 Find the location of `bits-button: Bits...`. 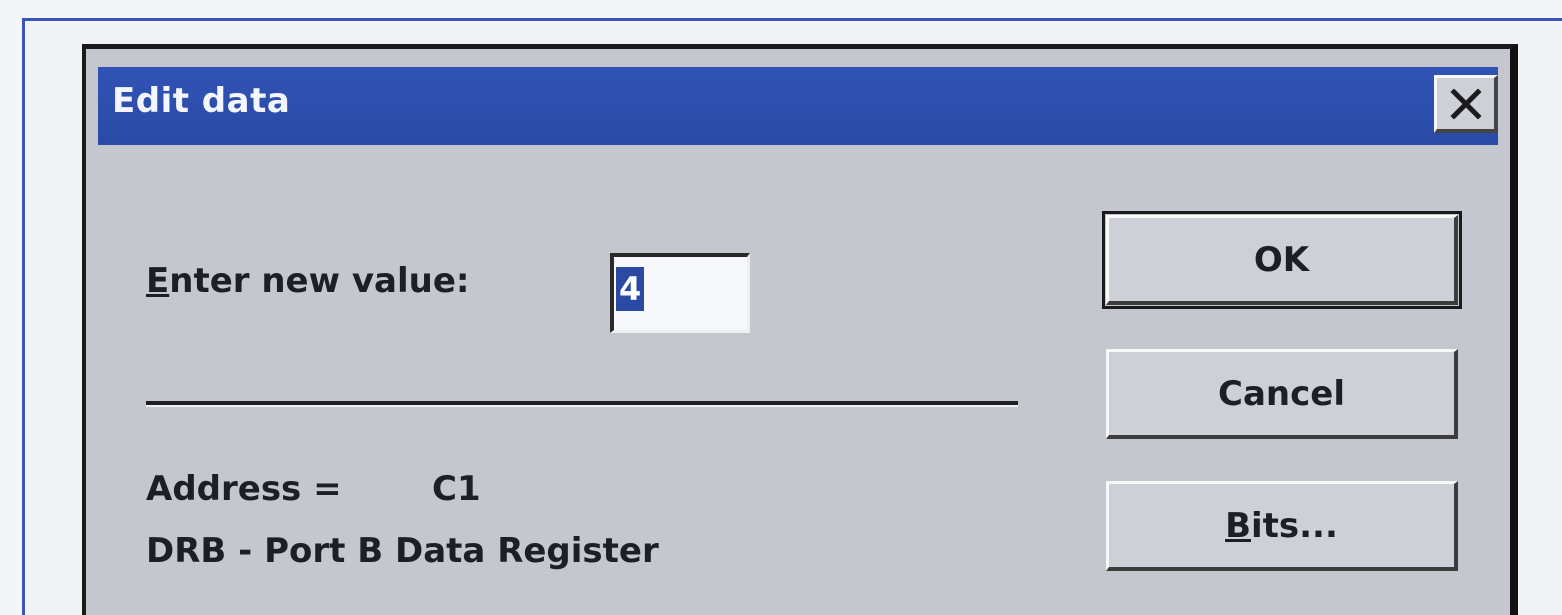

bits-button: Bits... is located at coordinates (1282, 526).